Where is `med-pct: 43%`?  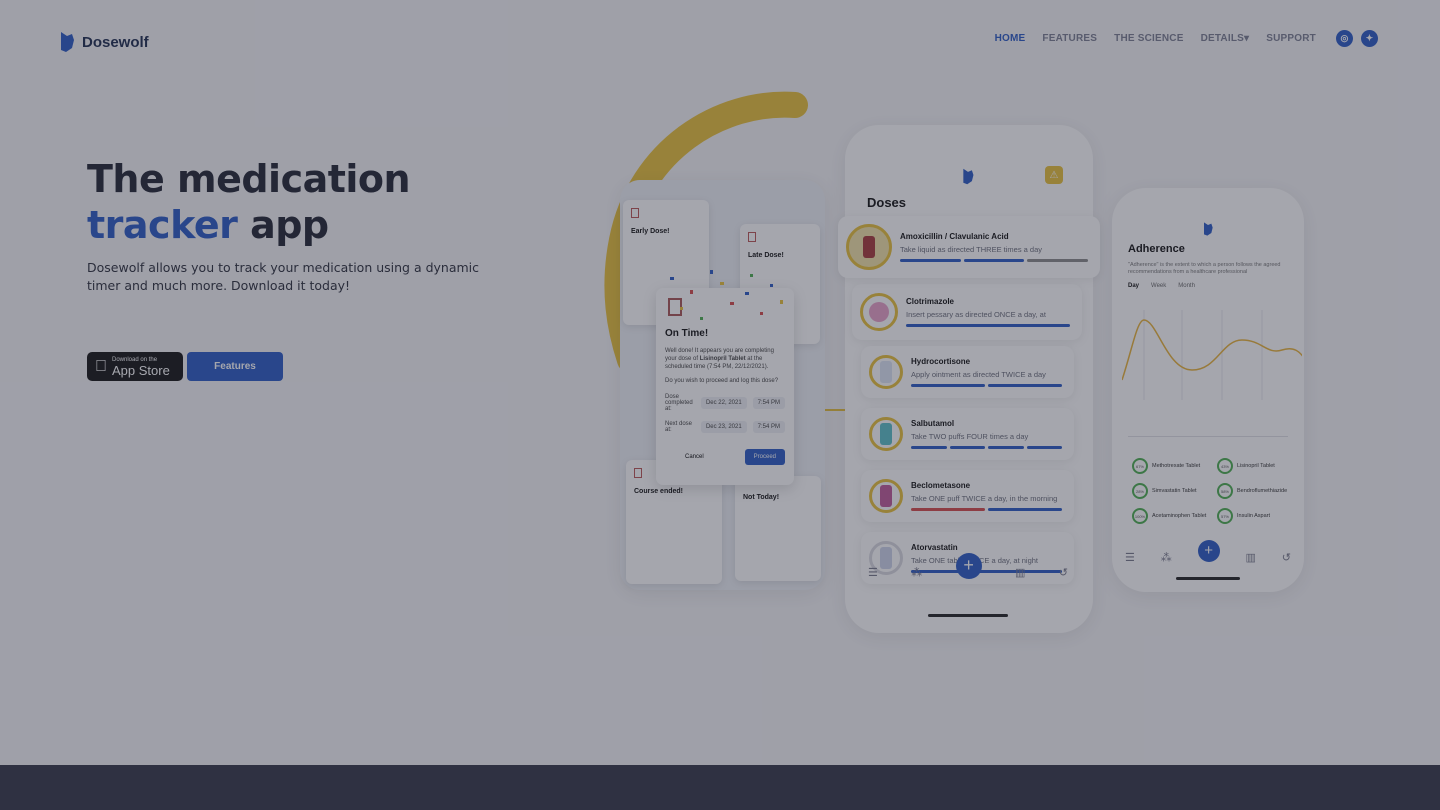
med-pct: 43% is located at coordinates (1225, 466).